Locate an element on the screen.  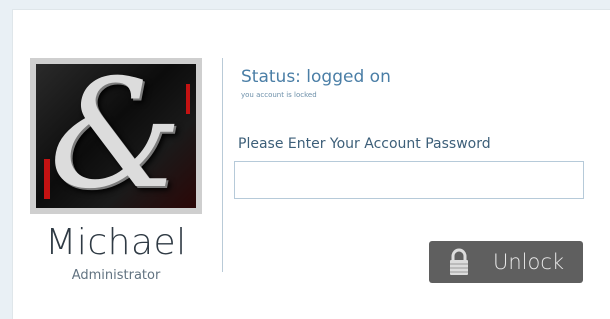
unlock-button: Unlock is located at coordinates (506, 262).